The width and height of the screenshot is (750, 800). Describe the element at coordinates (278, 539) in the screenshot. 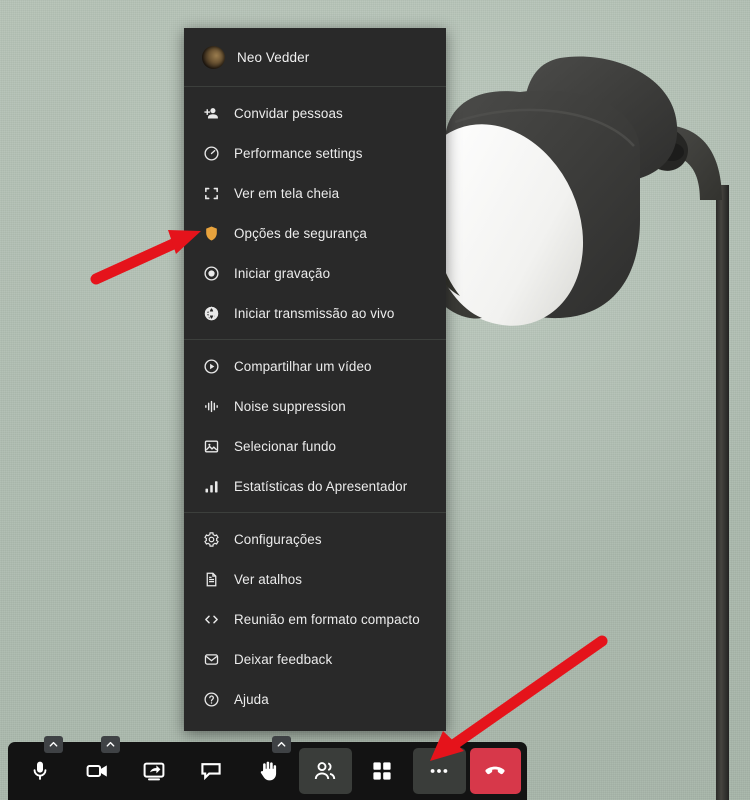

I see `menu-item-label: Configurações` at that location.